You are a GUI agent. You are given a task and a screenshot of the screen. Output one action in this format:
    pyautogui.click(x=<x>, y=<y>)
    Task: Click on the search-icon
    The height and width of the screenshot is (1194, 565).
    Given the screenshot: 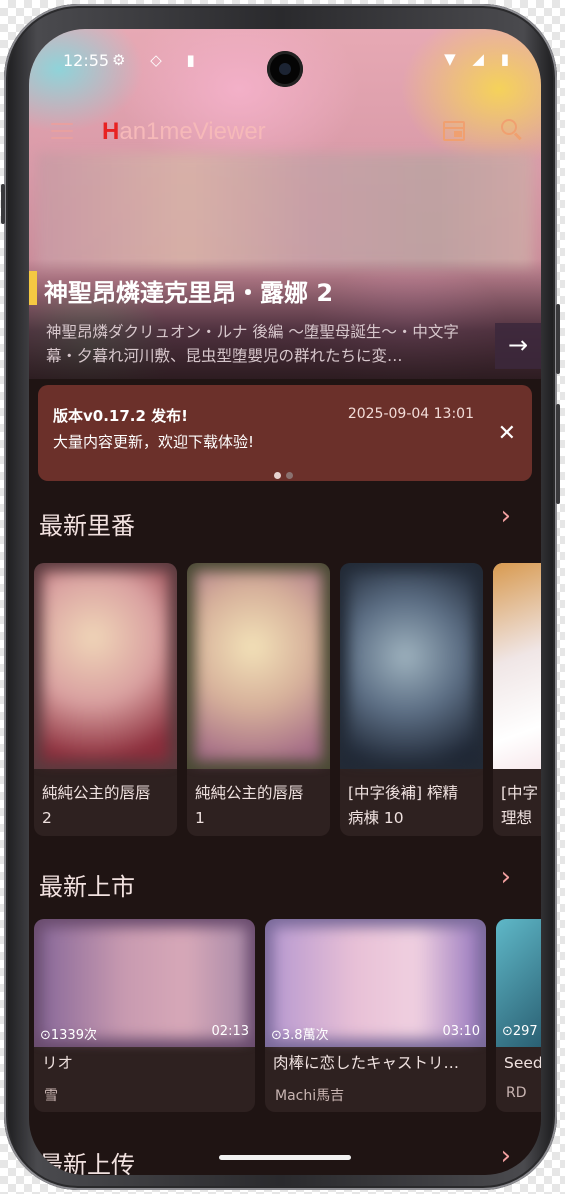 What is the action you would take?
    pyautogui.click(x=512, y=130)
    